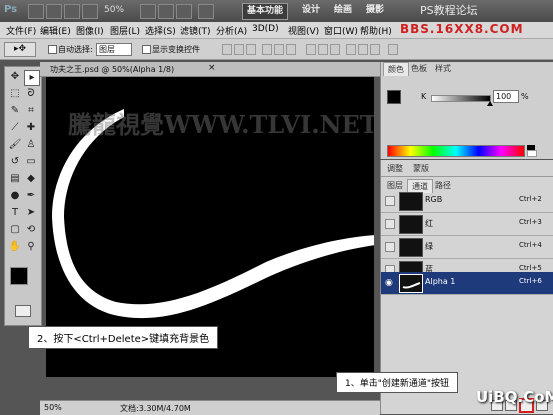  What do you see at coordinates (467, 247) in the screenshot?
I see `channel-row-green: 绿 Ctrl+4` at bounding box center [467, 247].